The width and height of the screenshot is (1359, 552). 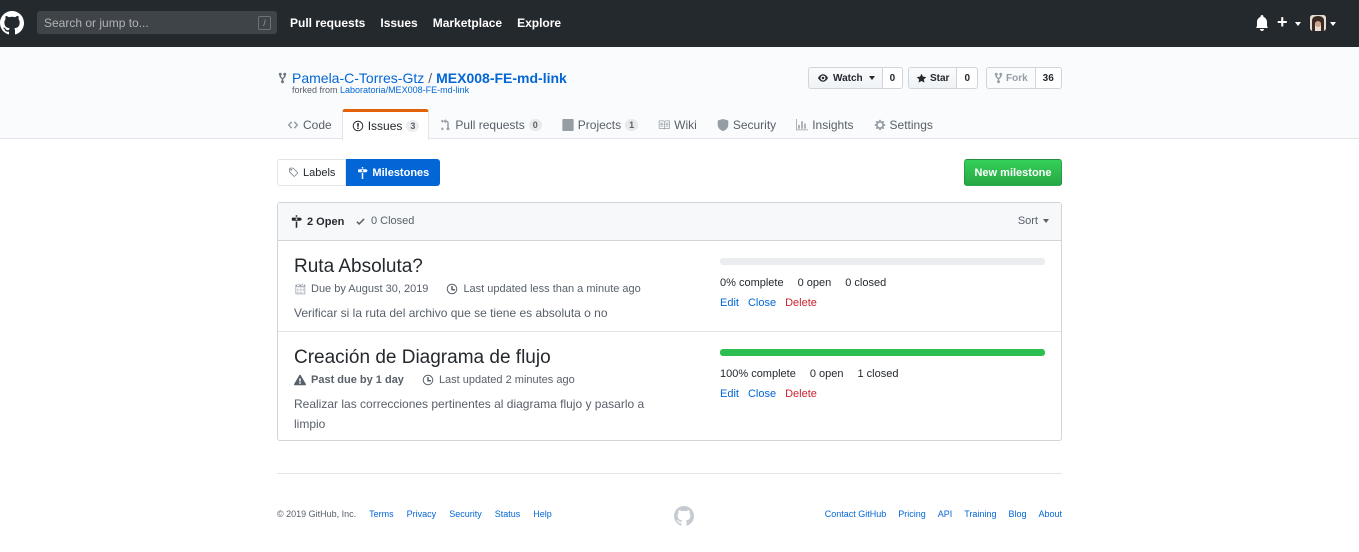 I want to click on sort-dropdown: Sort, so click(x=1033, y=221).